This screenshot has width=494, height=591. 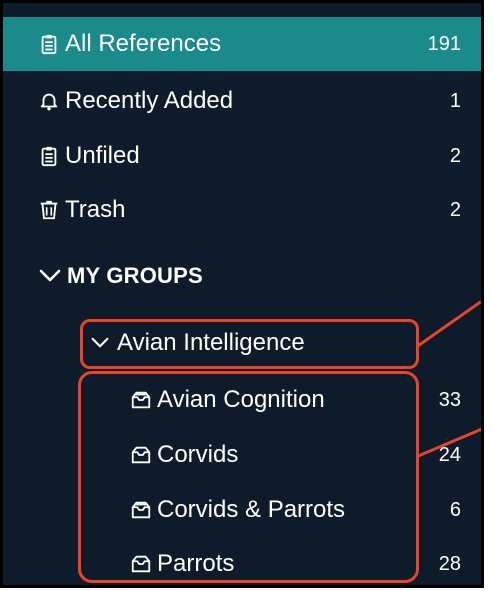 What do you see at coordinates (444, 43) in the screenshot?
I see `item-count: 191` at bounding box center [444, 43].